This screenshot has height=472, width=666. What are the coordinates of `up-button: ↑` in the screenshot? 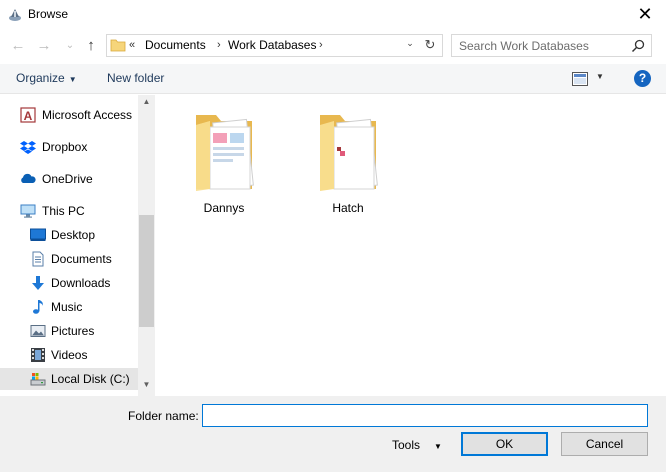 It's located at (91, 46).